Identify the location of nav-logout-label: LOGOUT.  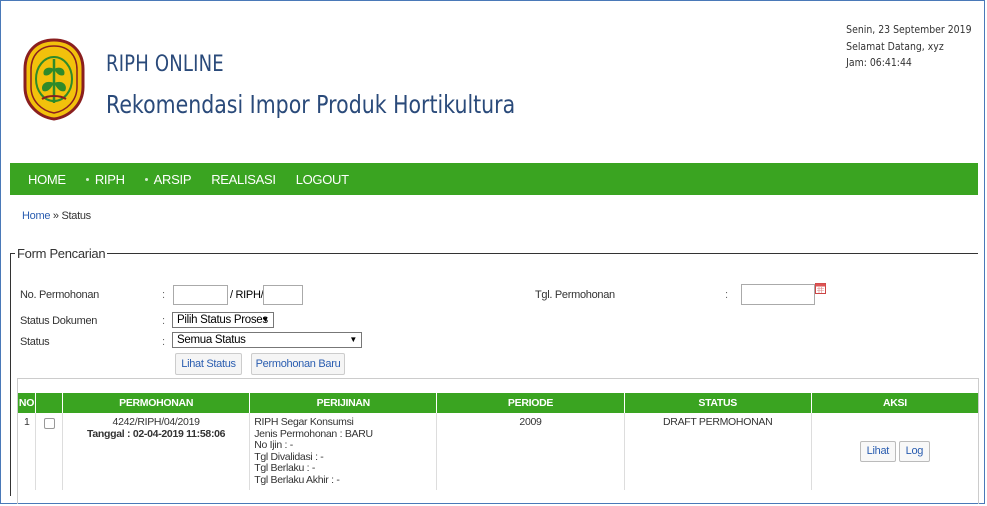
(322, 179).